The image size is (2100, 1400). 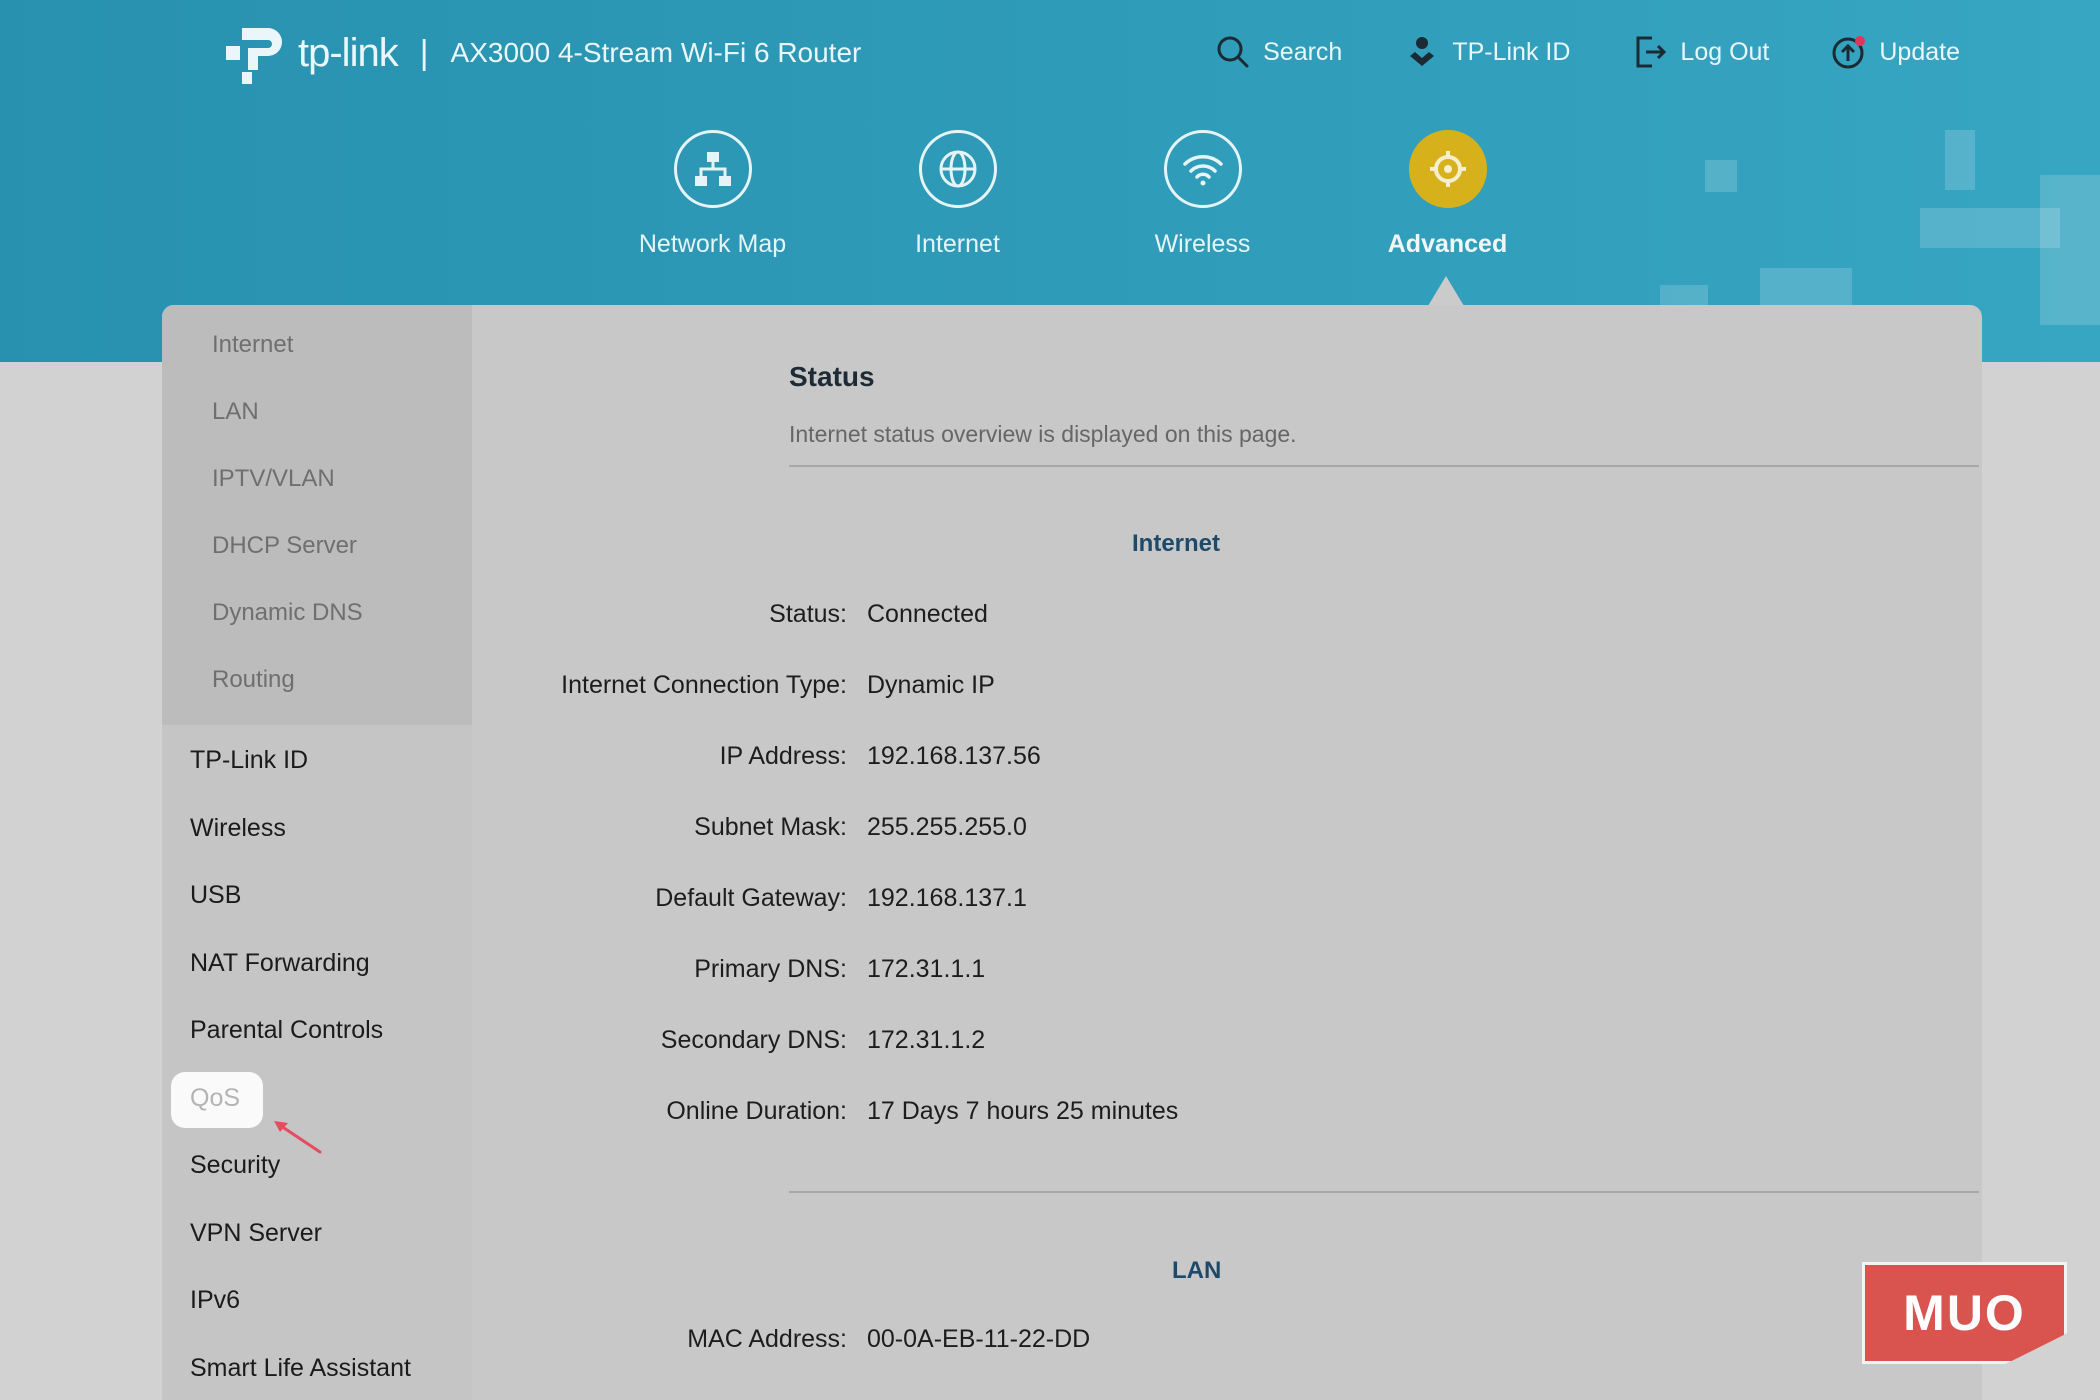 What do you see at coordinates (1277, 833) in the screenshot?
I see `status-row: Subnet Mask: 255.255.255.0` at bounding box center [1277, 833].